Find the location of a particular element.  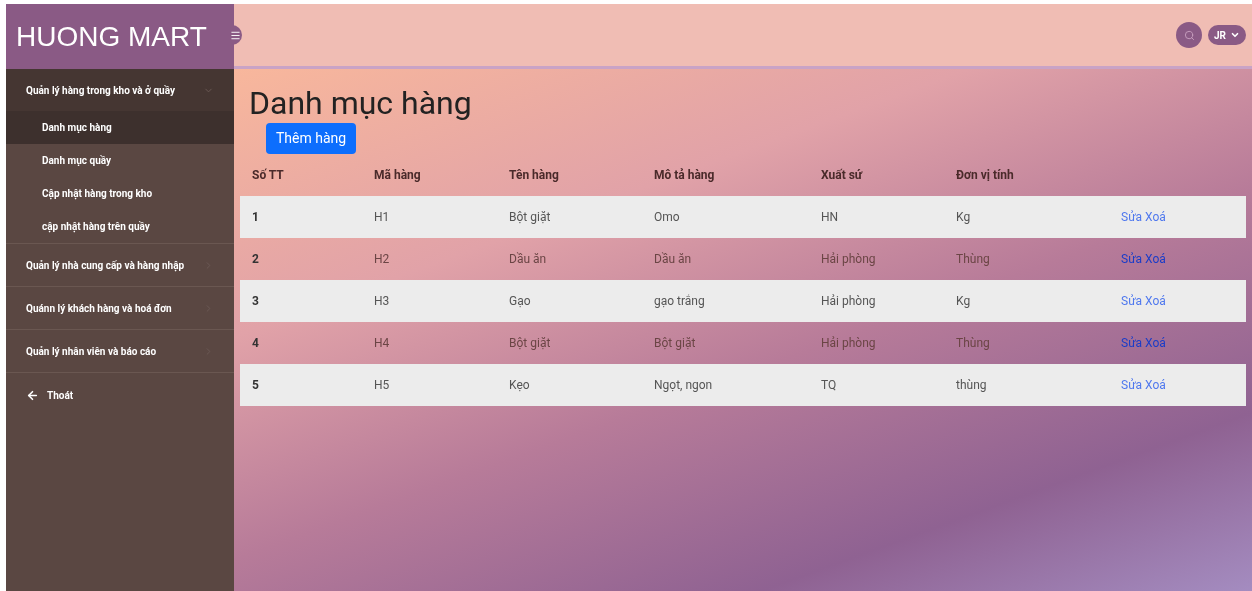

search-icon is located at coordinates (1189, 35).